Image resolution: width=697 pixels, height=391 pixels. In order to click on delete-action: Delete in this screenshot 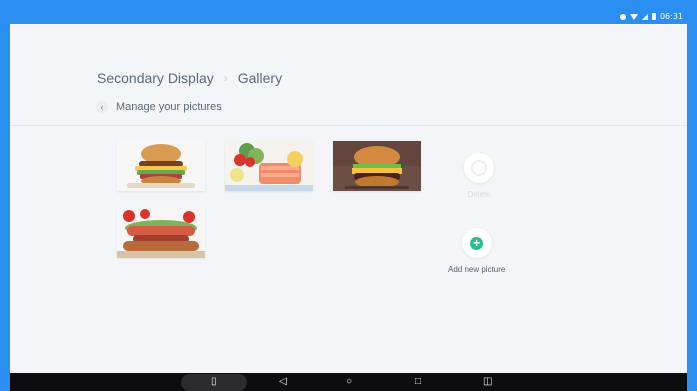, I will do `click(479, 176)`.